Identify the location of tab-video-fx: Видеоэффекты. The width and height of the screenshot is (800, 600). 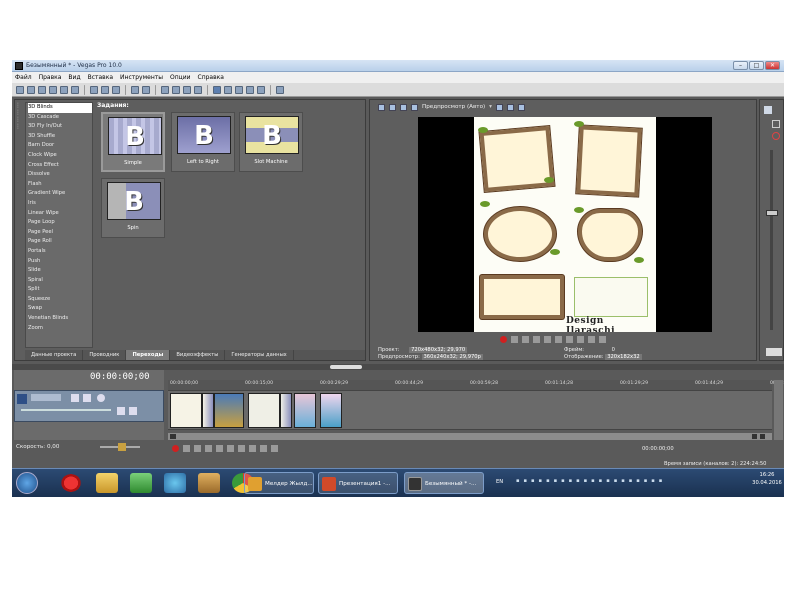
(198, 355).